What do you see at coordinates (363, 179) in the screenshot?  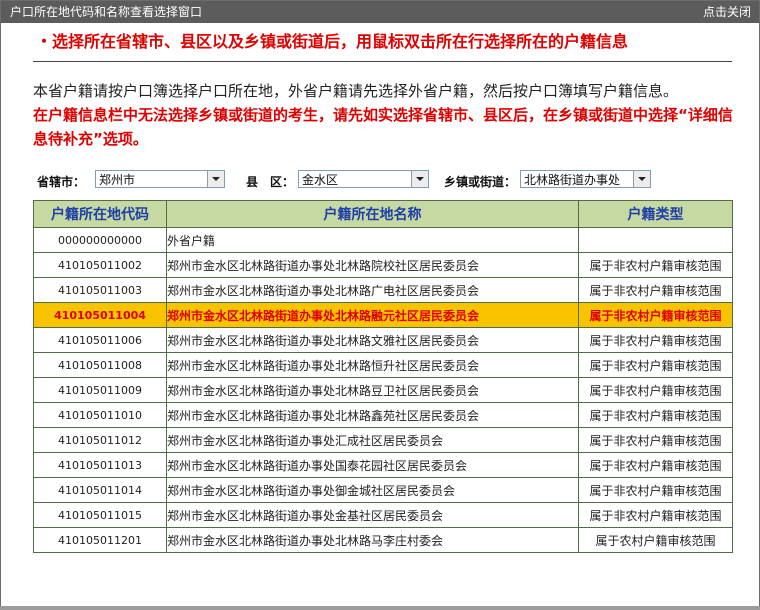 I see `county-select: 金水区` at bounding box center [363, 179].